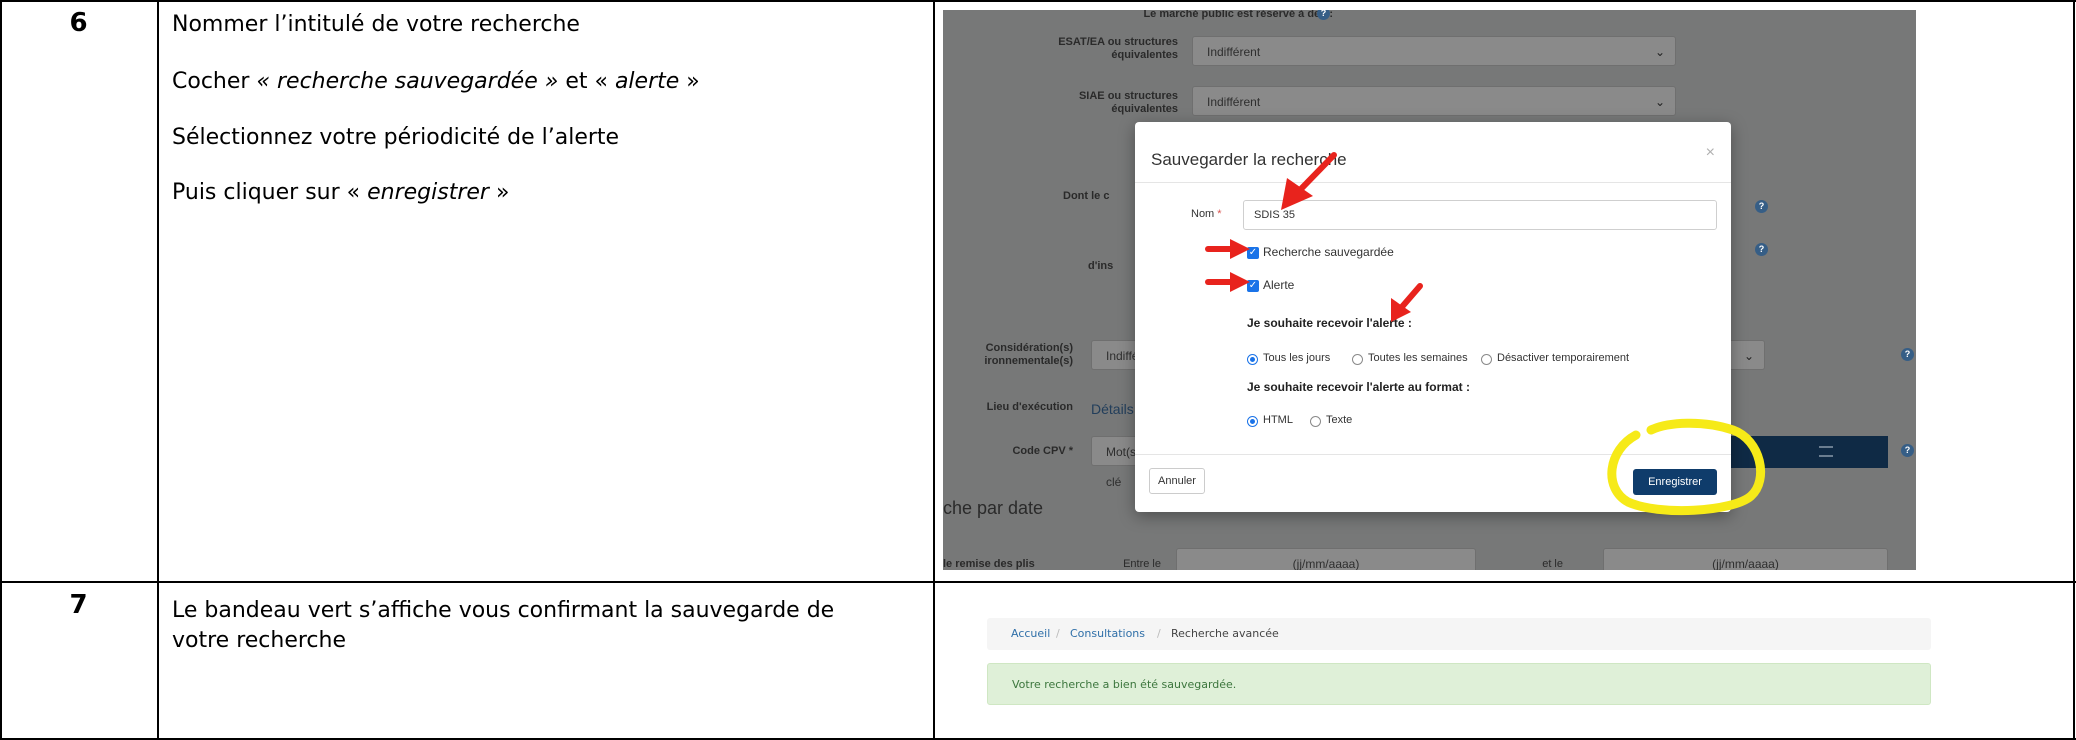  What do you see at coordinates (2074, 370) in the screenshot?
I see `table-right-border` at bounding box center [2074, 370].